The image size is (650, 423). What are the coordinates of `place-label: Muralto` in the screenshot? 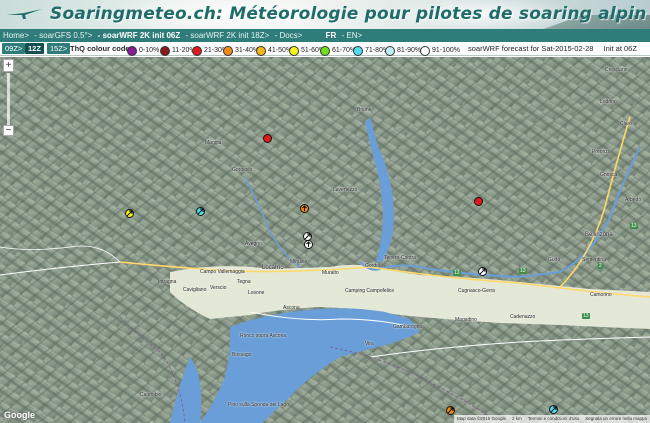 It's located at (330, 273).